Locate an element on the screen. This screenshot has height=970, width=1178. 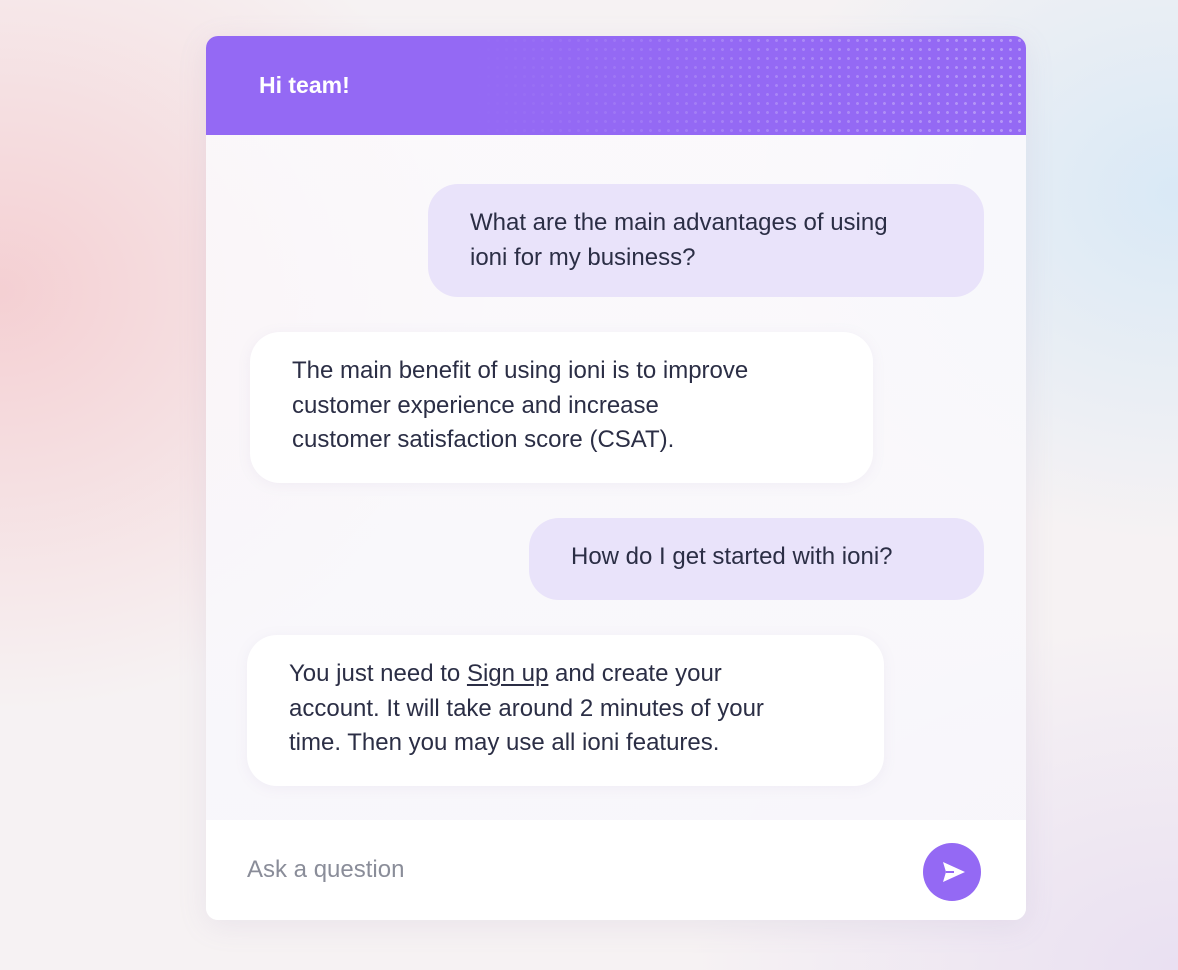
send-button is located at coordinates (952, 872).